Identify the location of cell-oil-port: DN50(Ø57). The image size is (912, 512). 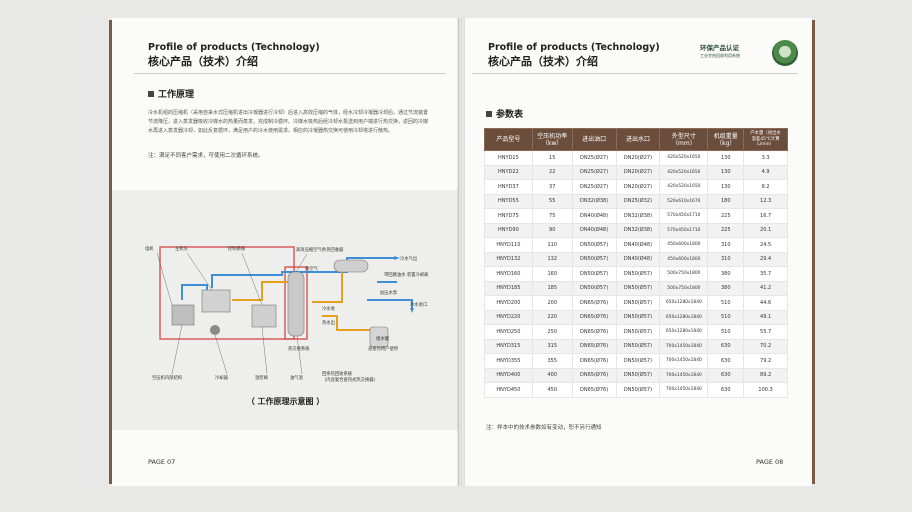
(594, 245).